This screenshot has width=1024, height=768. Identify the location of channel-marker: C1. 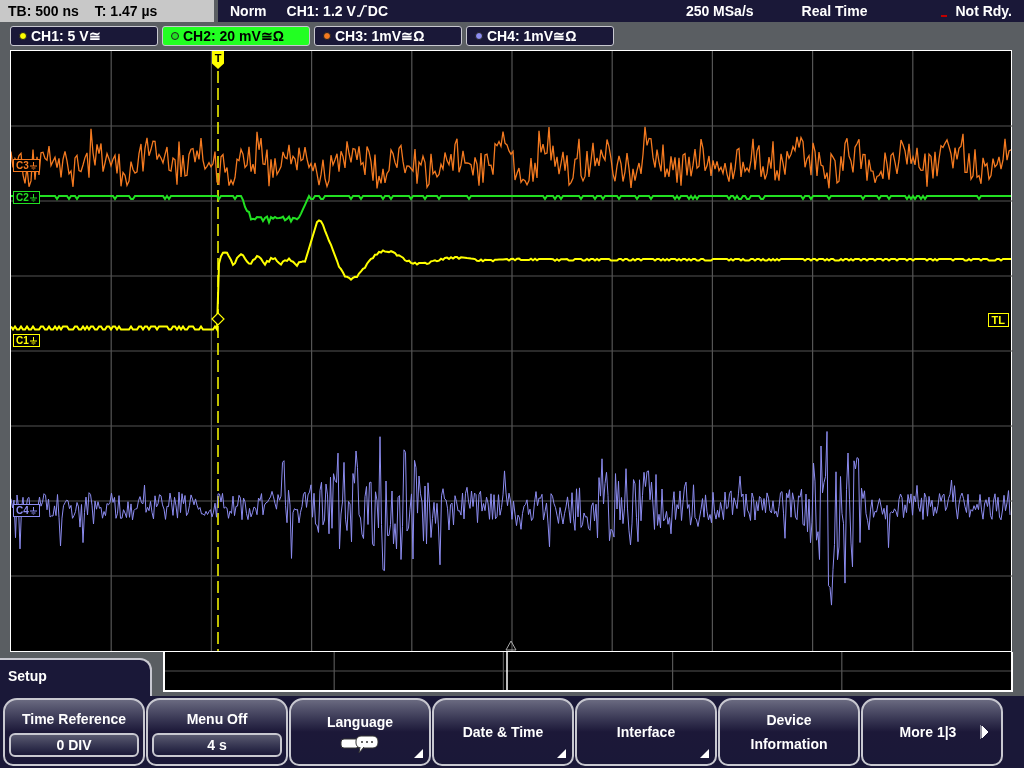
(26, 340).